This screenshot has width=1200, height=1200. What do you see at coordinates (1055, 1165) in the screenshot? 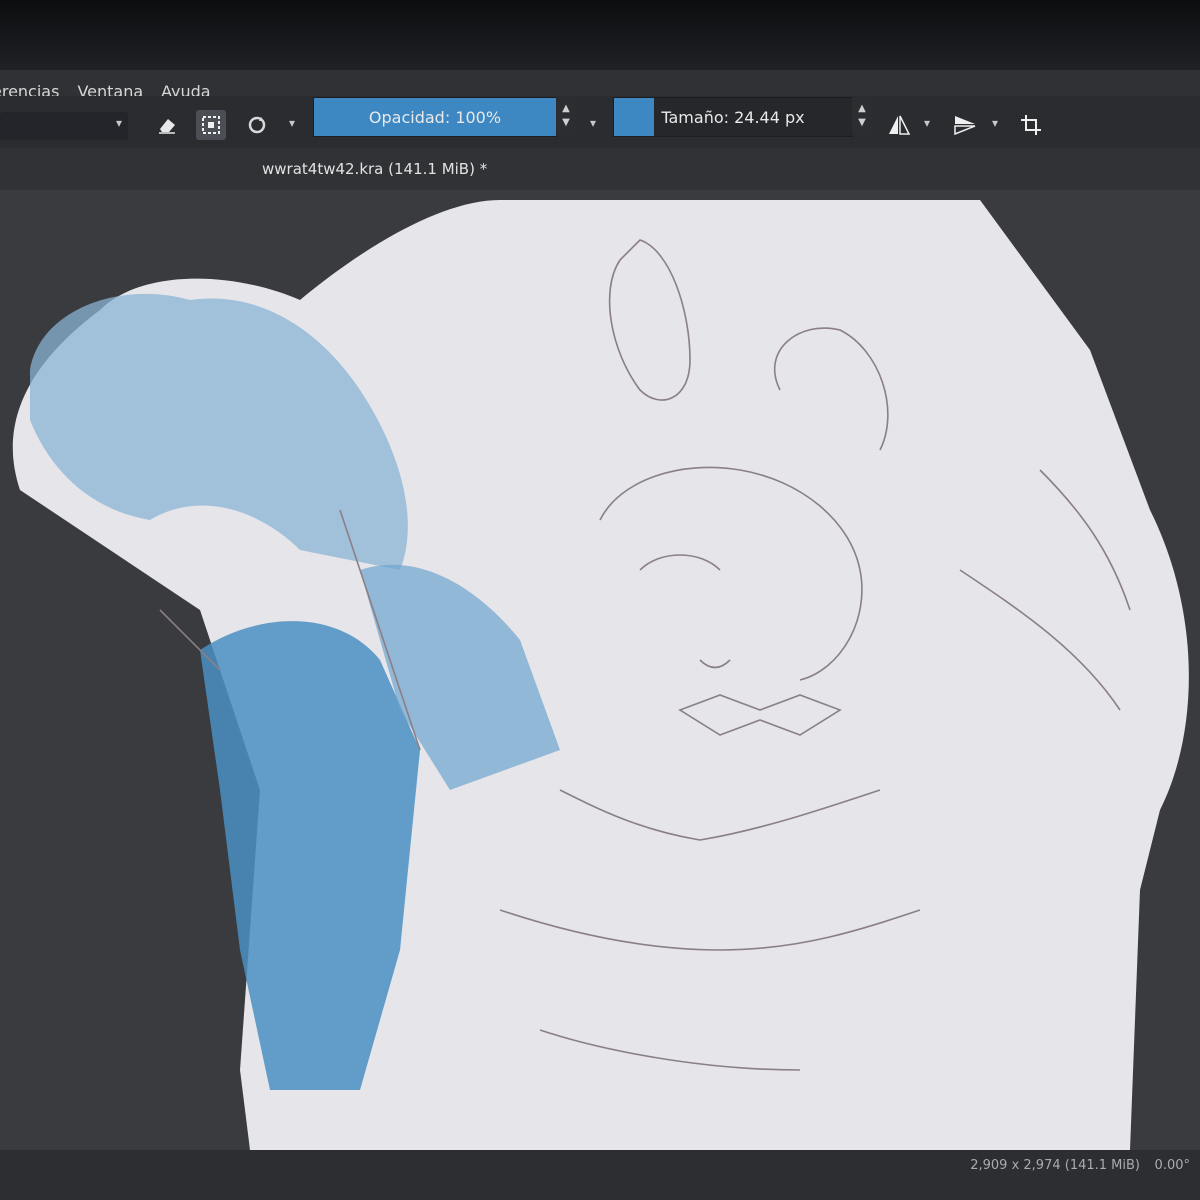
I see `canvas-size-readout: 2,909 x 2,974 (141.1 MiB)` at bounding box center [1055, 1165].